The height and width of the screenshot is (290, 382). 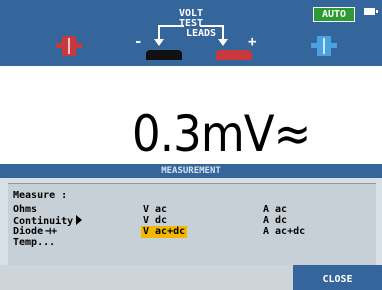 What do you see at coordinates (334, 14) in the screenshot?
I see `auto-range-badge: AUTO` at bounding box center [334, 14].